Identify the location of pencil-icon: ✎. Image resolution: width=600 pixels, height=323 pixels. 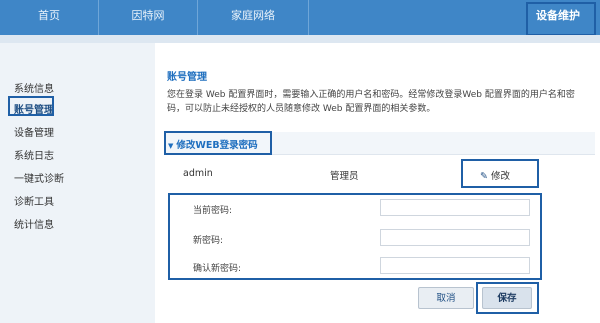
(484, 176).